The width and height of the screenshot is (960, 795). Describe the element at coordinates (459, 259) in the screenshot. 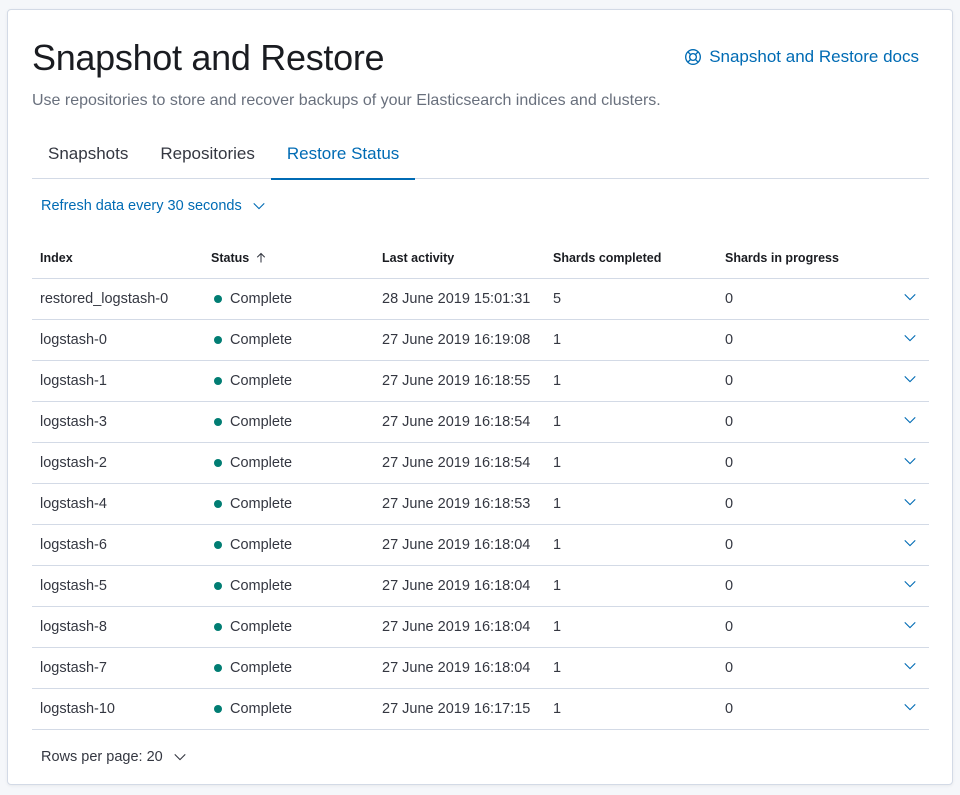

I see `column-header-last-activity: Last activity` at that location.